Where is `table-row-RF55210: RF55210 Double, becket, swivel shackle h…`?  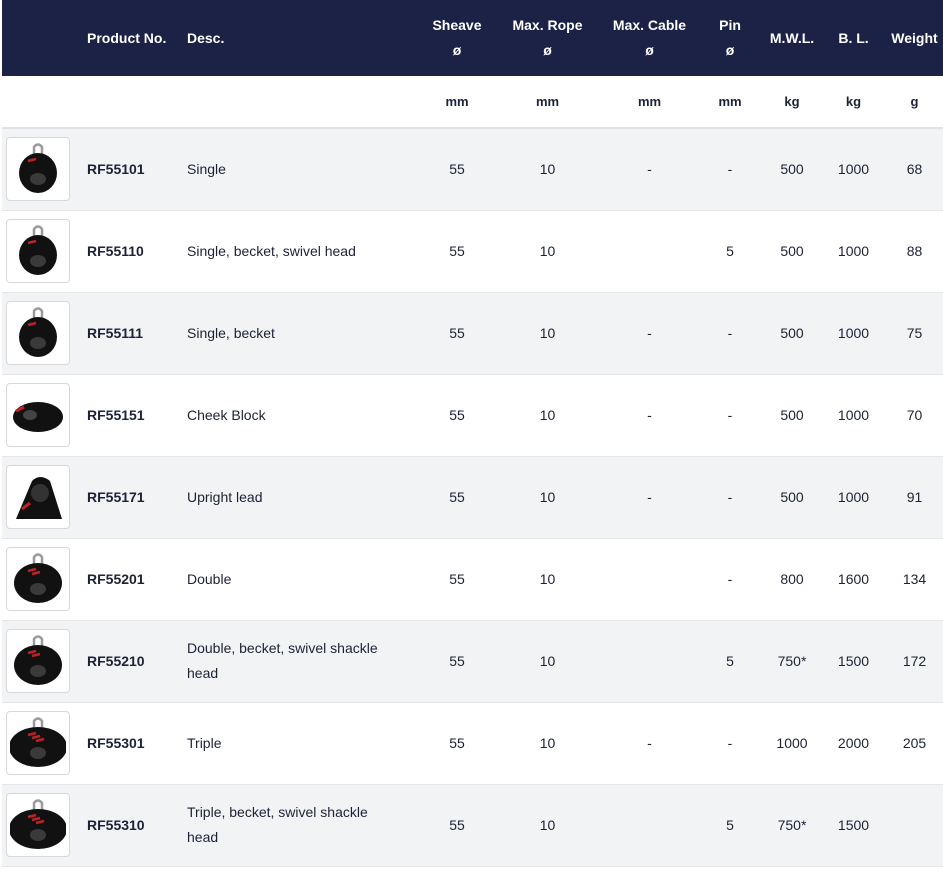 table-row-RF55210: RF55210 Double, becket, swivel shackle h… is located at coordinates (472, 661).